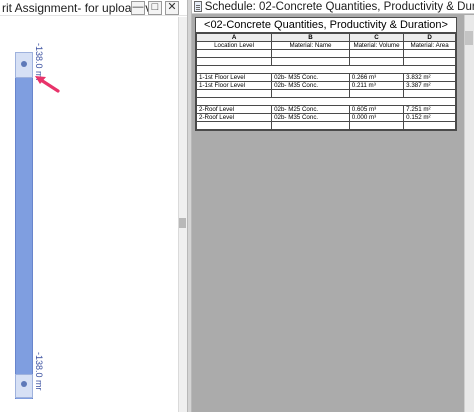 The height and width of the screenshot is (412, 474). I want to click on schedule-doc-icon, so click(198, 6).